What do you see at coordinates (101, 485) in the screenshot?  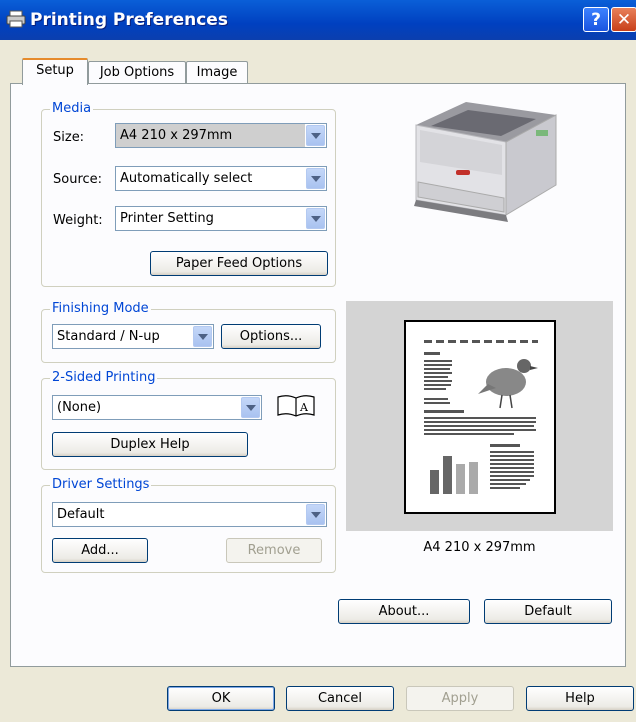 I see `driver-legend: Driver Settings` at bounding box center [101, 485].